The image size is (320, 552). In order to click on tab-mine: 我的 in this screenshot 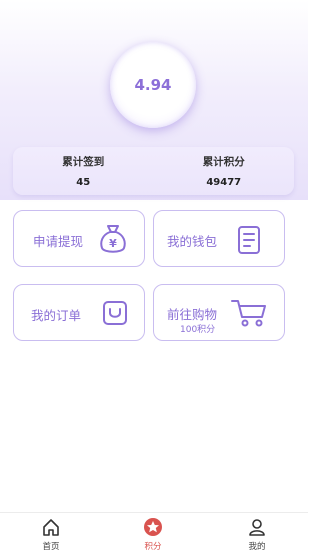, I will do `click(257, 532)`.